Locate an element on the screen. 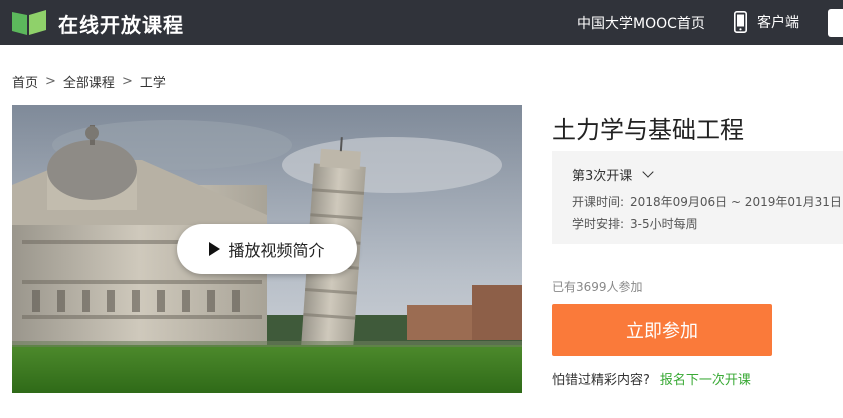 This screenshot has height=418, width=843. breadcrumb: 首页 > 全部课程 > 工学 is located at coordinates (89, 81).